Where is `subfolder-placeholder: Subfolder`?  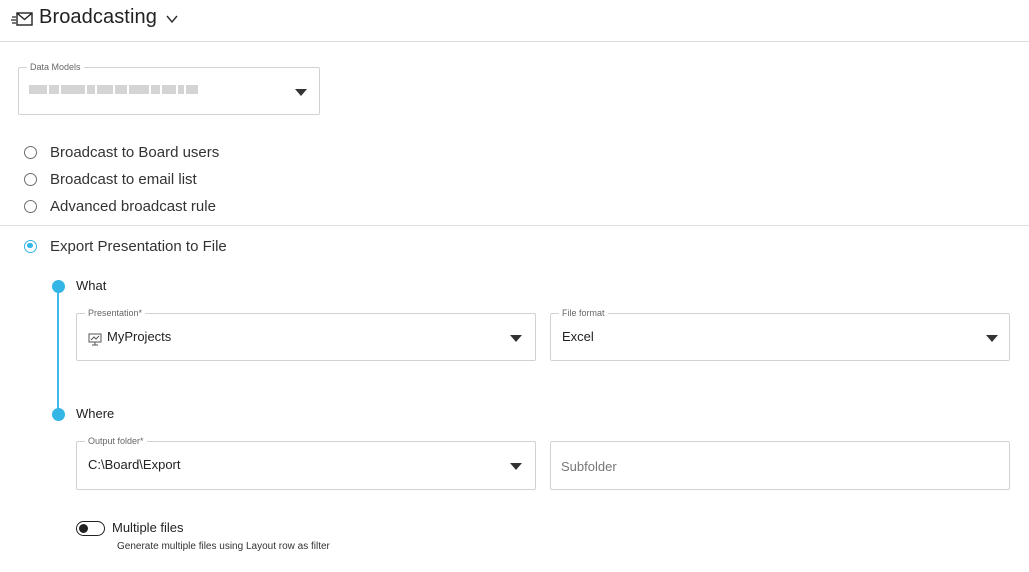
subfolder-placeholder: Subfolder is located at coordinates (589, 466).